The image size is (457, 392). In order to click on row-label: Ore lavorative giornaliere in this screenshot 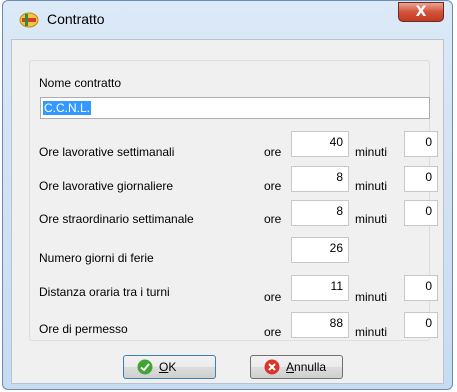, I will do `click(106, 186)`.